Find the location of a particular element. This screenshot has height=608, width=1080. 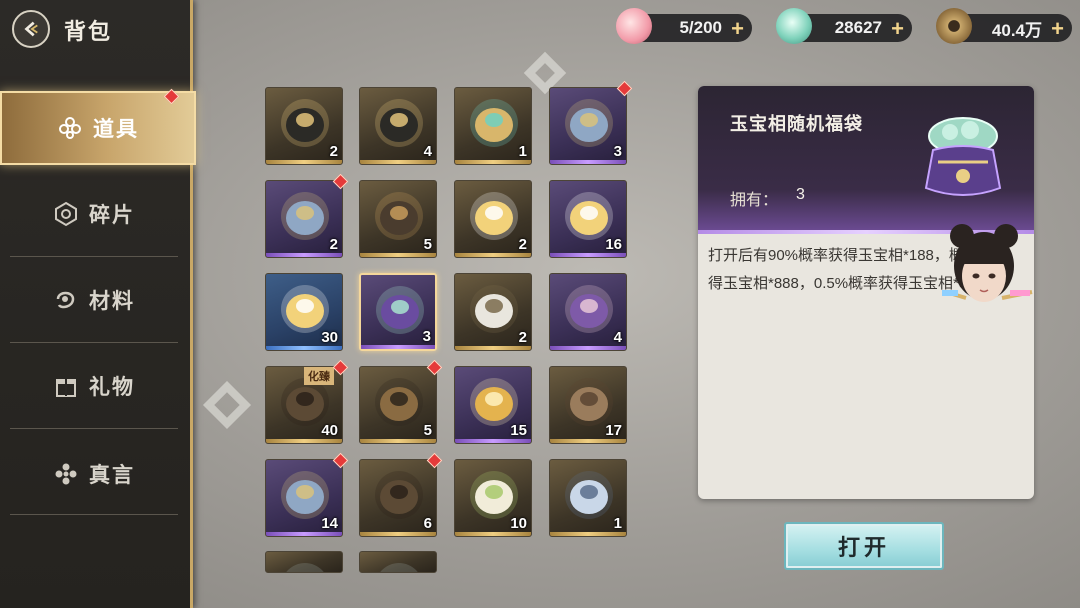

chest-icon is located at coordinates (589, 123).